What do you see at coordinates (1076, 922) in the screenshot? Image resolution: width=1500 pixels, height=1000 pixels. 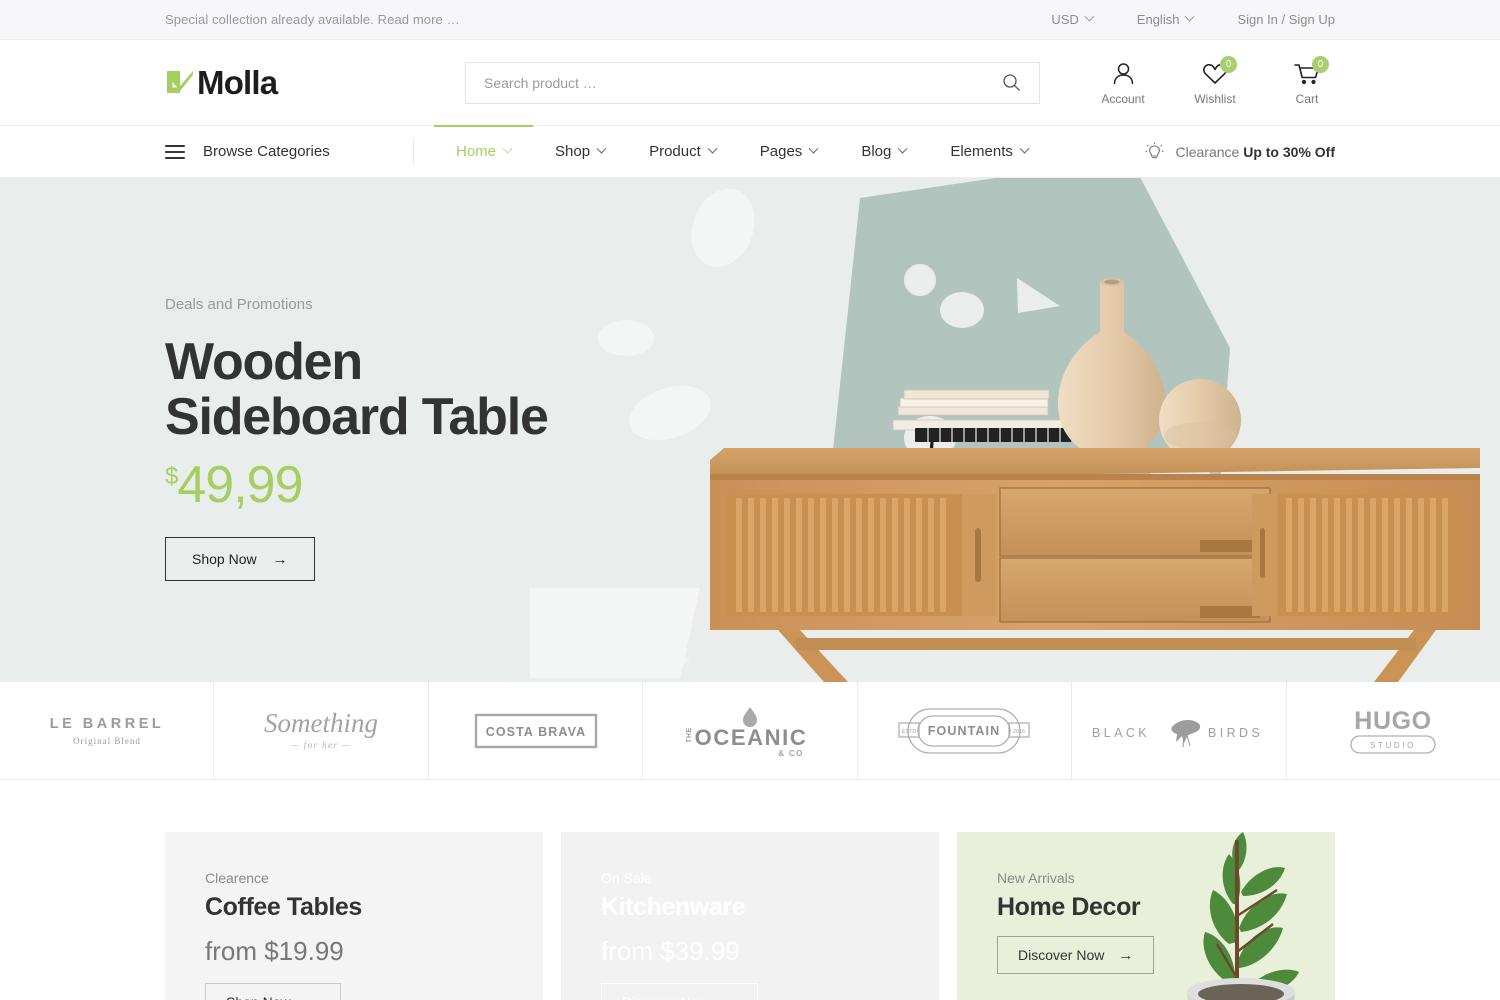 I see `promo-body: New Arrivals Home Decor Discover Now →` at bounding box center [1076, 922].